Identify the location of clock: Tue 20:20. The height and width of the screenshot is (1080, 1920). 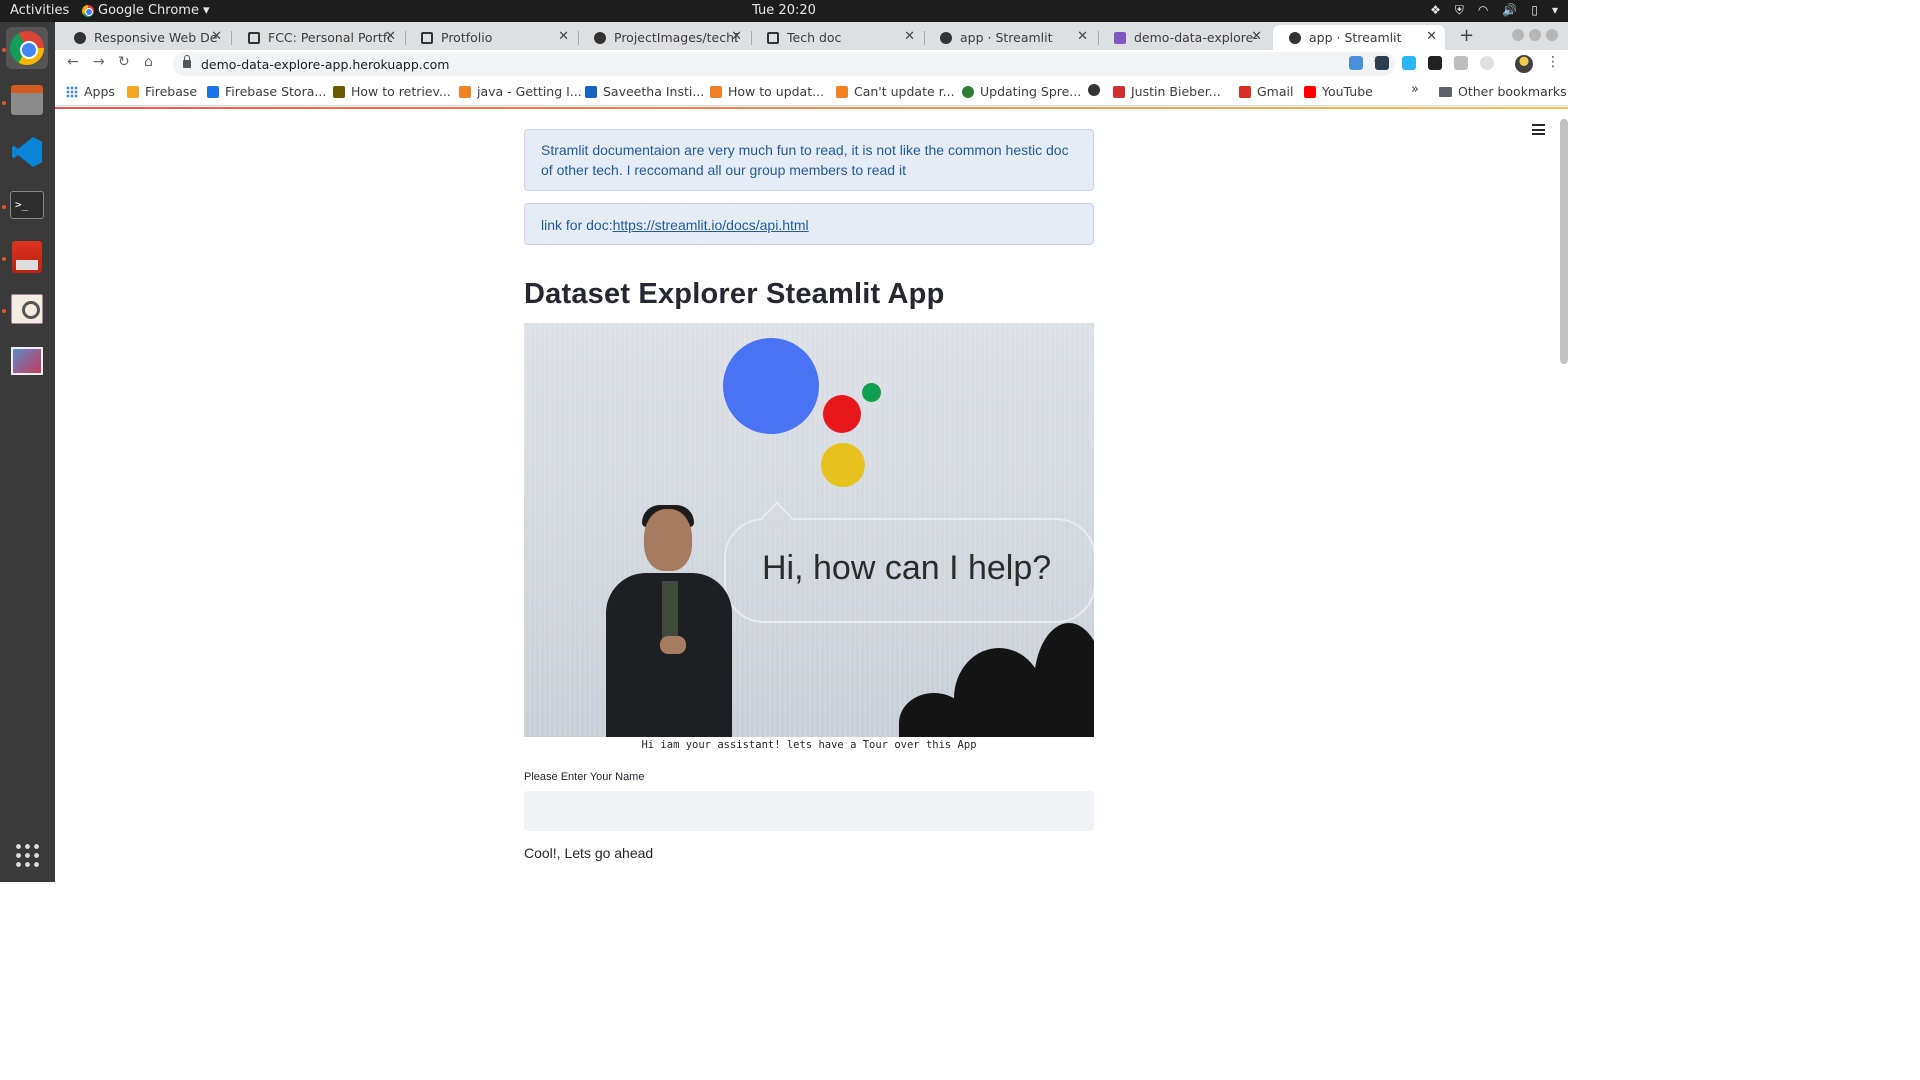
(784, 10).